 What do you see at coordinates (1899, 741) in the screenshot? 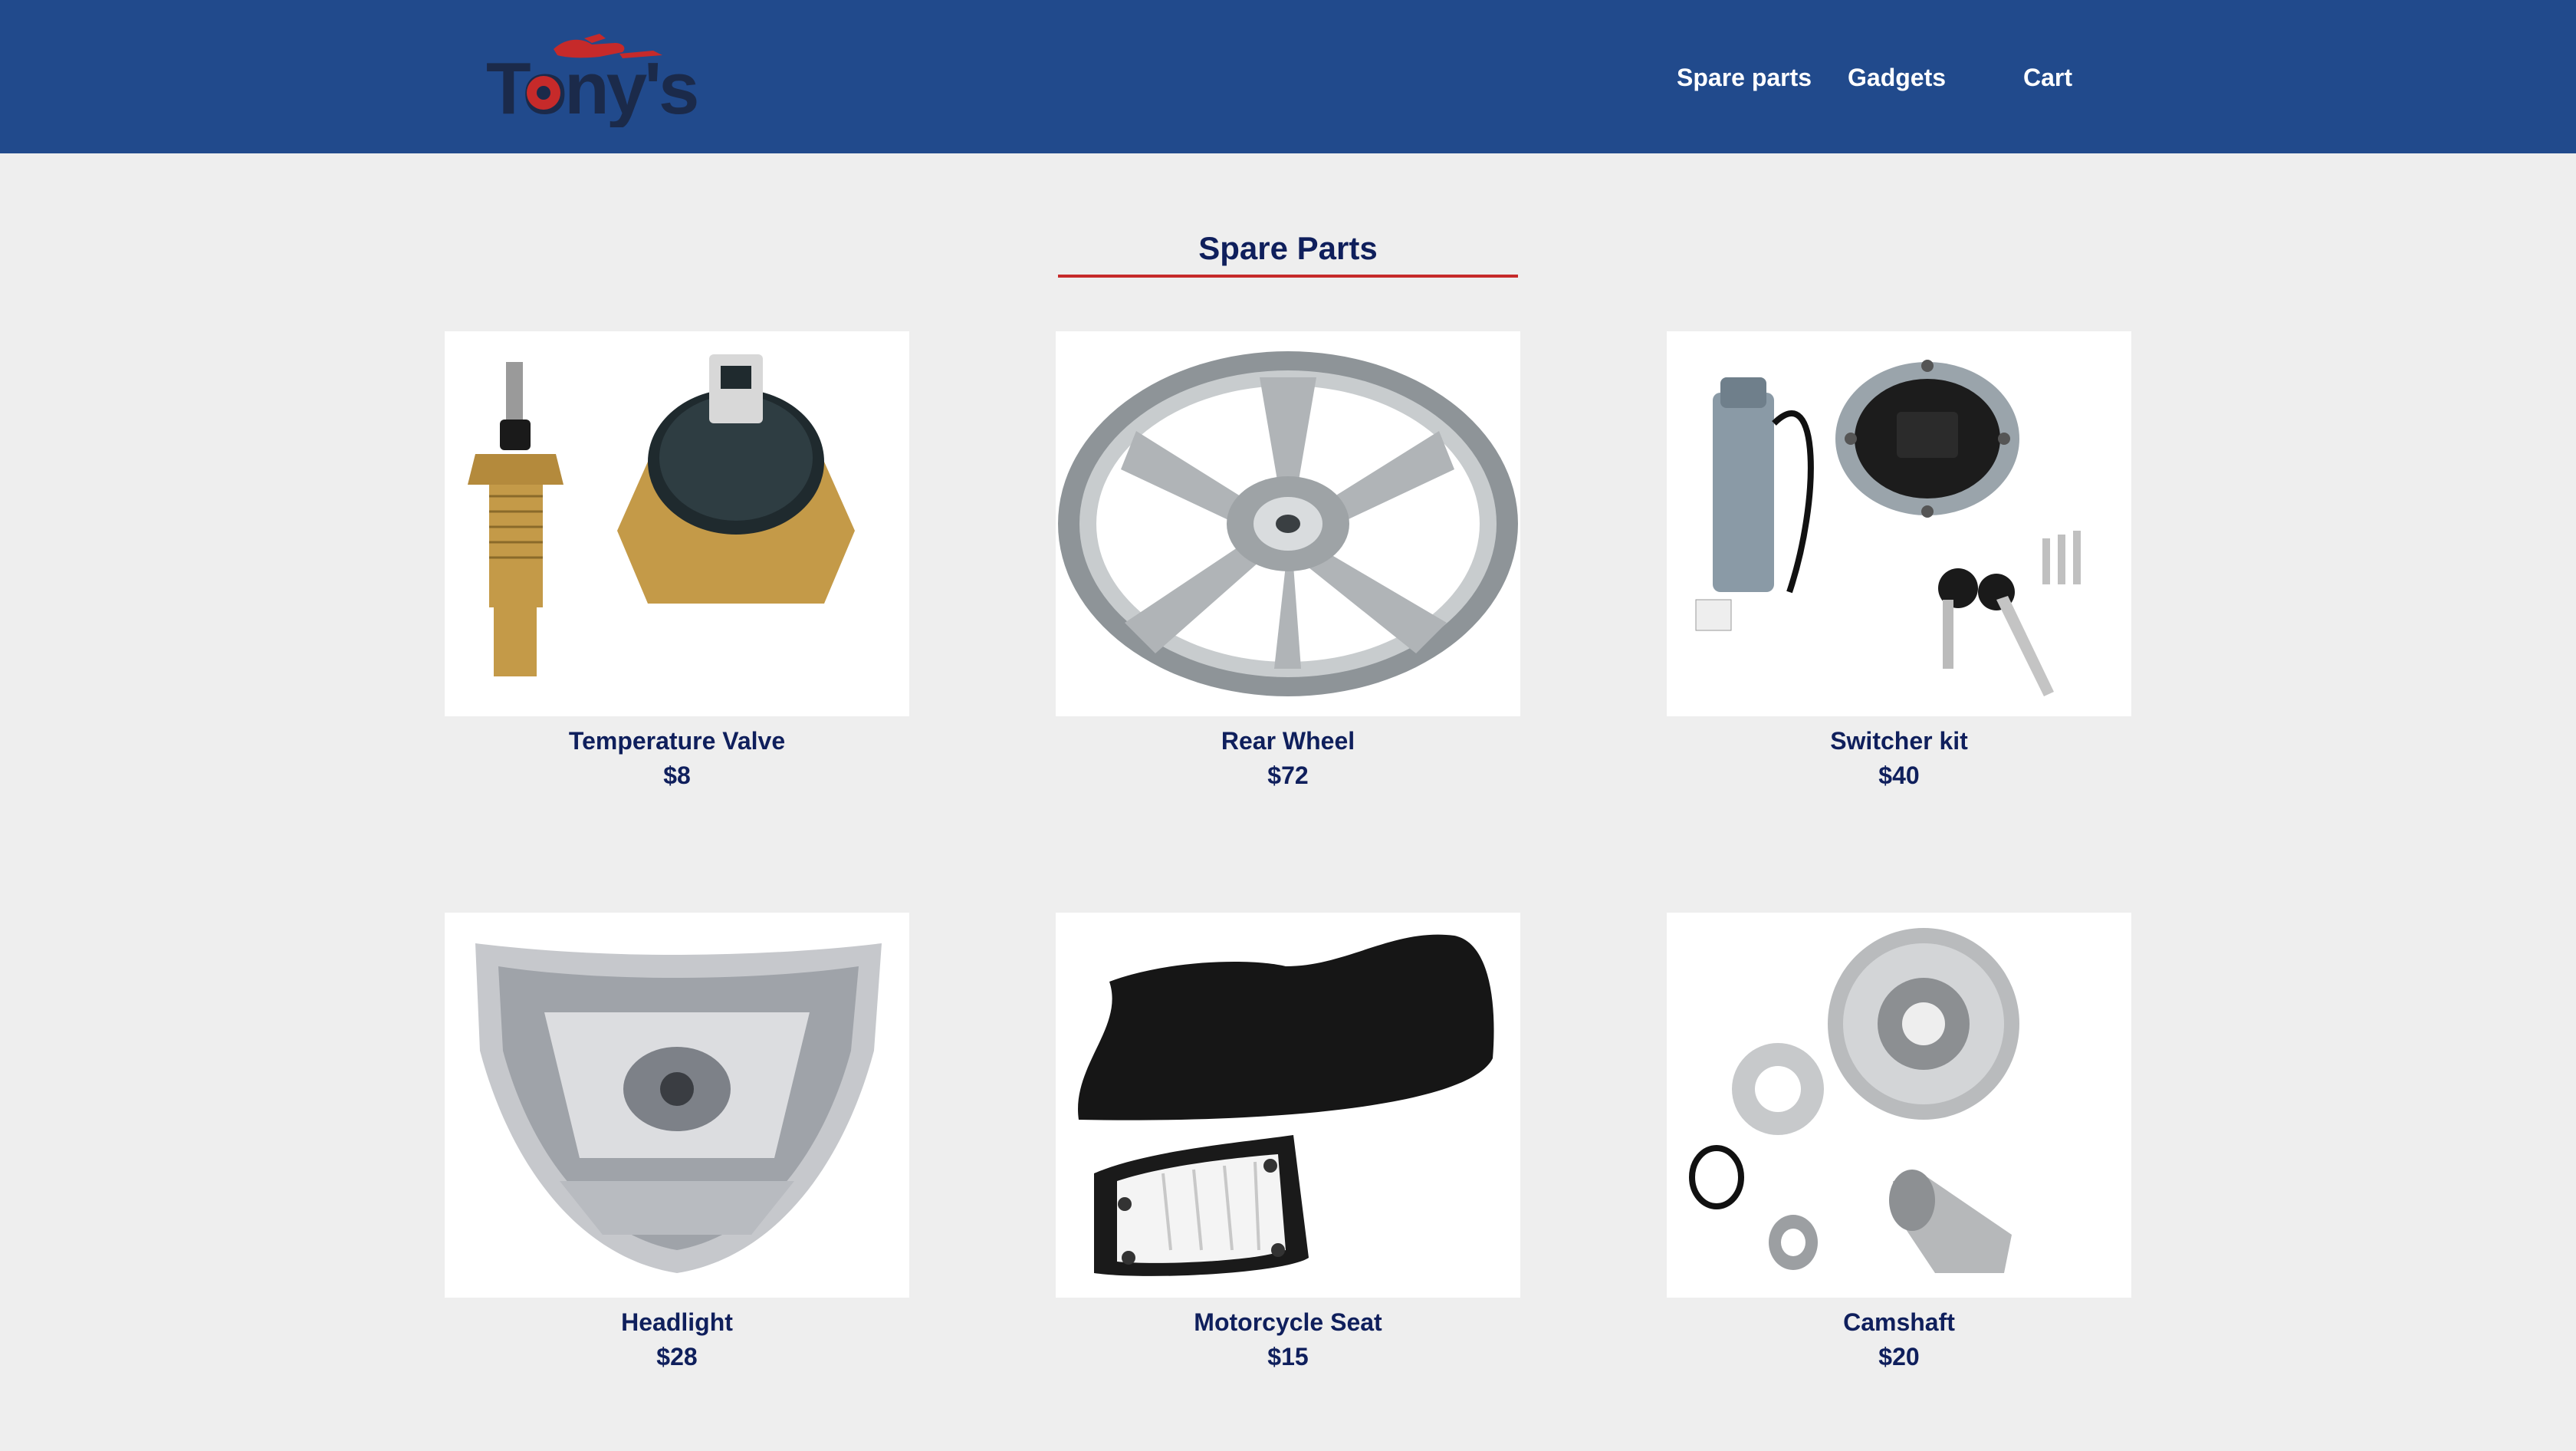
I see `product-name: Switcher kit` at bounding box center [1899, 741].